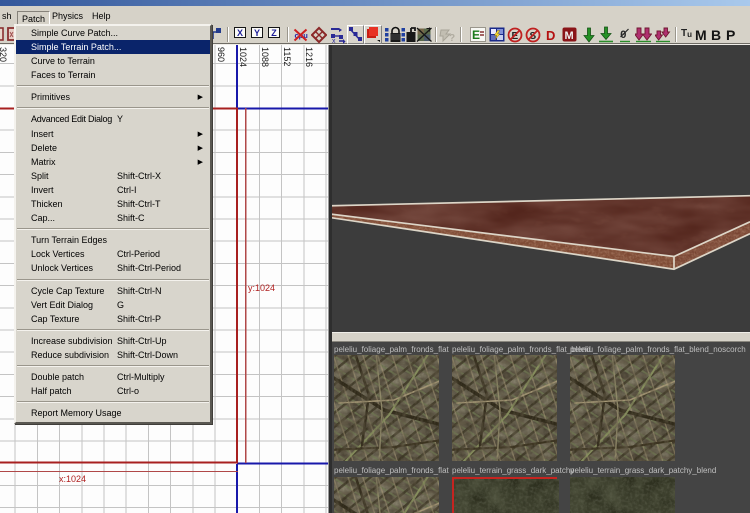 The height and width of the screenshot is (513, 750). I want to click on svg-text: M, so click(569, 36).